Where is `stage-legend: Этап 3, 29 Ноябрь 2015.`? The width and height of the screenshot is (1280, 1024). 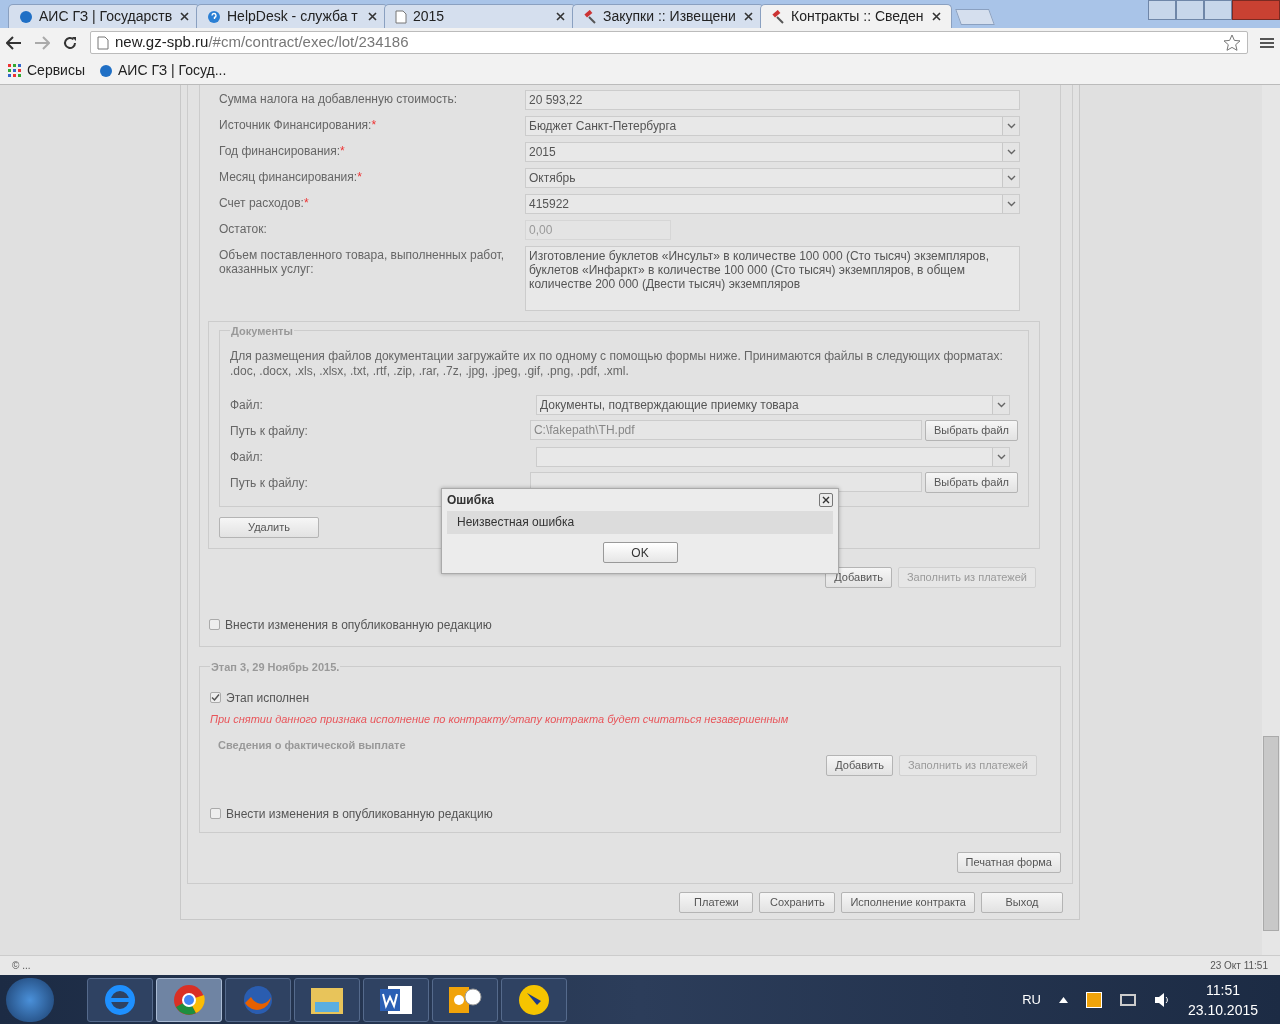 stage-legend: Этап 3, 29 Ноябрь 2015. is located at coordinates (275, 667).